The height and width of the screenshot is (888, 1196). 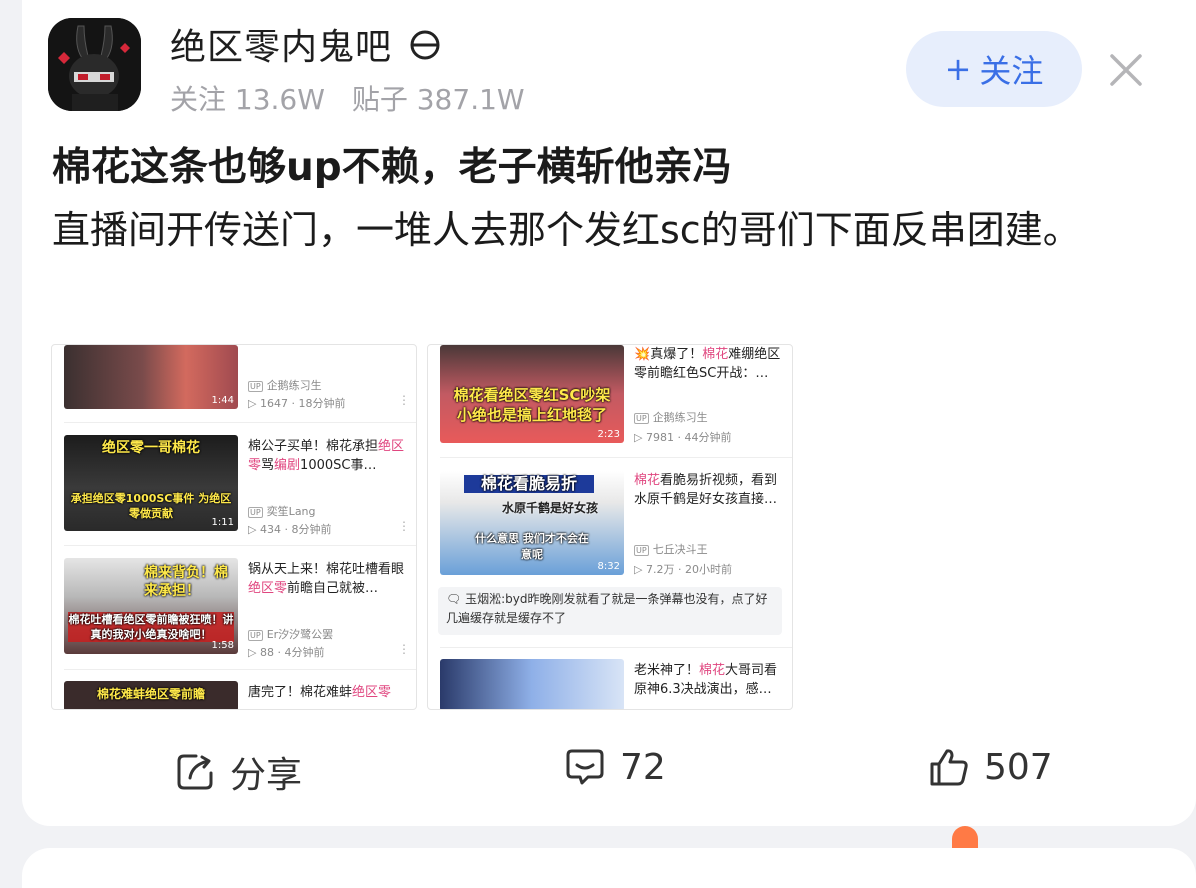 What do you see at coordinates (297, 403) in the screenshot?
I see `video-stats: ▷ 1647 · 18分钟前` at bounding box center [297, 403].